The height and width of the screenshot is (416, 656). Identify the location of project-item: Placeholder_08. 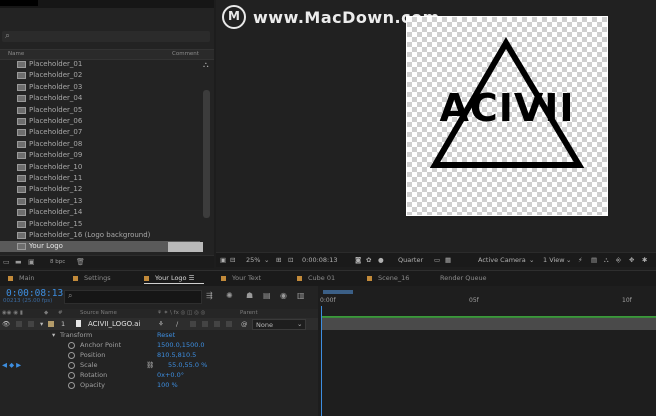
(100, 144).